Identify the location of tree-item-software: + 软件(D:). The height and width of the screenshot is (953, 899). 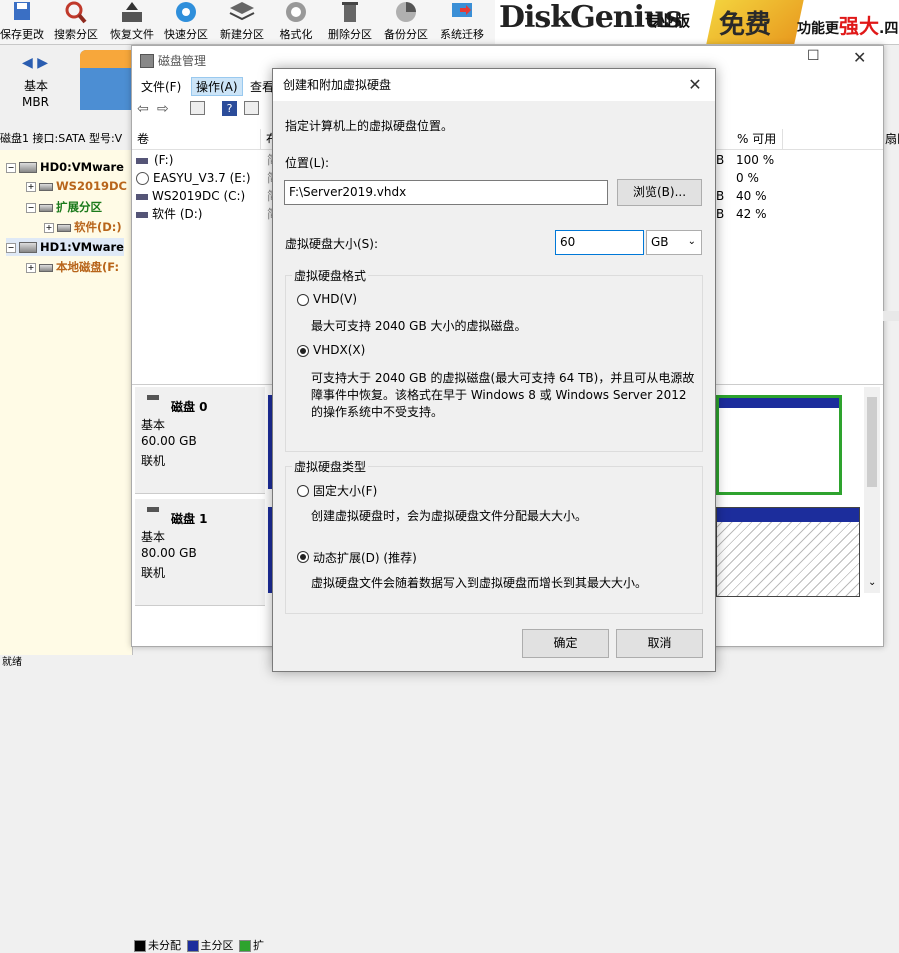
(83, 227).